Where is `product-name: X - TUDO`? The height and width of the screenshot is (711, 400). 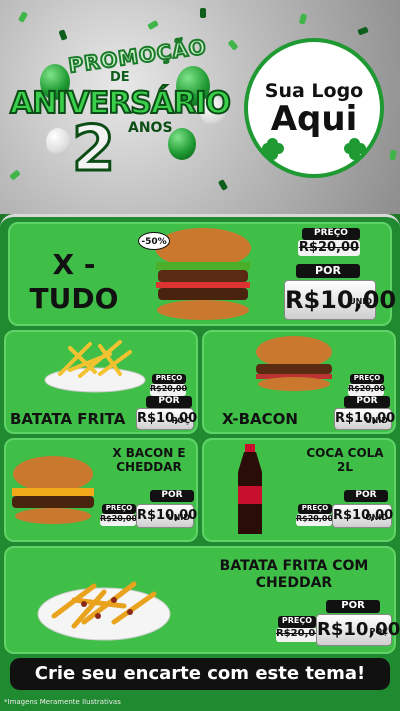 product-name: X - TUDO is located at coordinates (74, 281).